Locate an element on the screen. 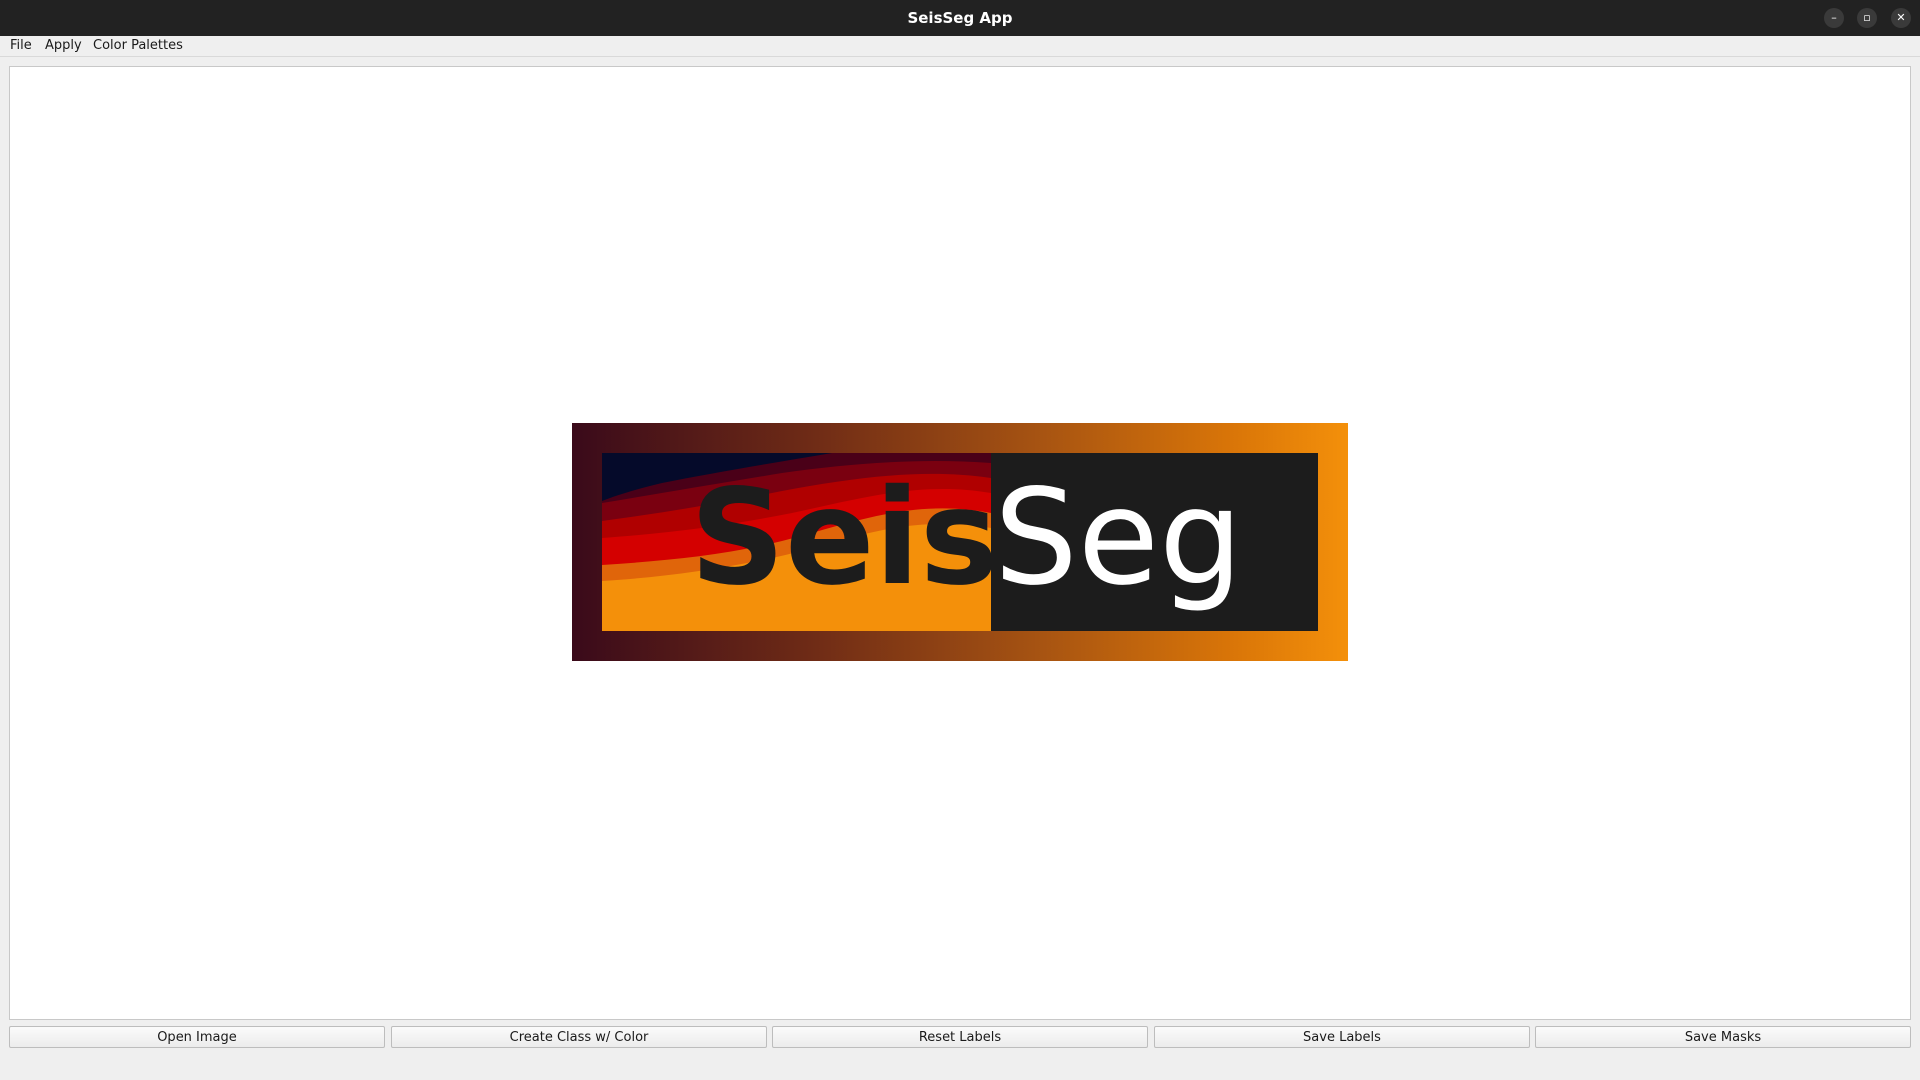  menu-file: File is located at coordinates (21, 46).